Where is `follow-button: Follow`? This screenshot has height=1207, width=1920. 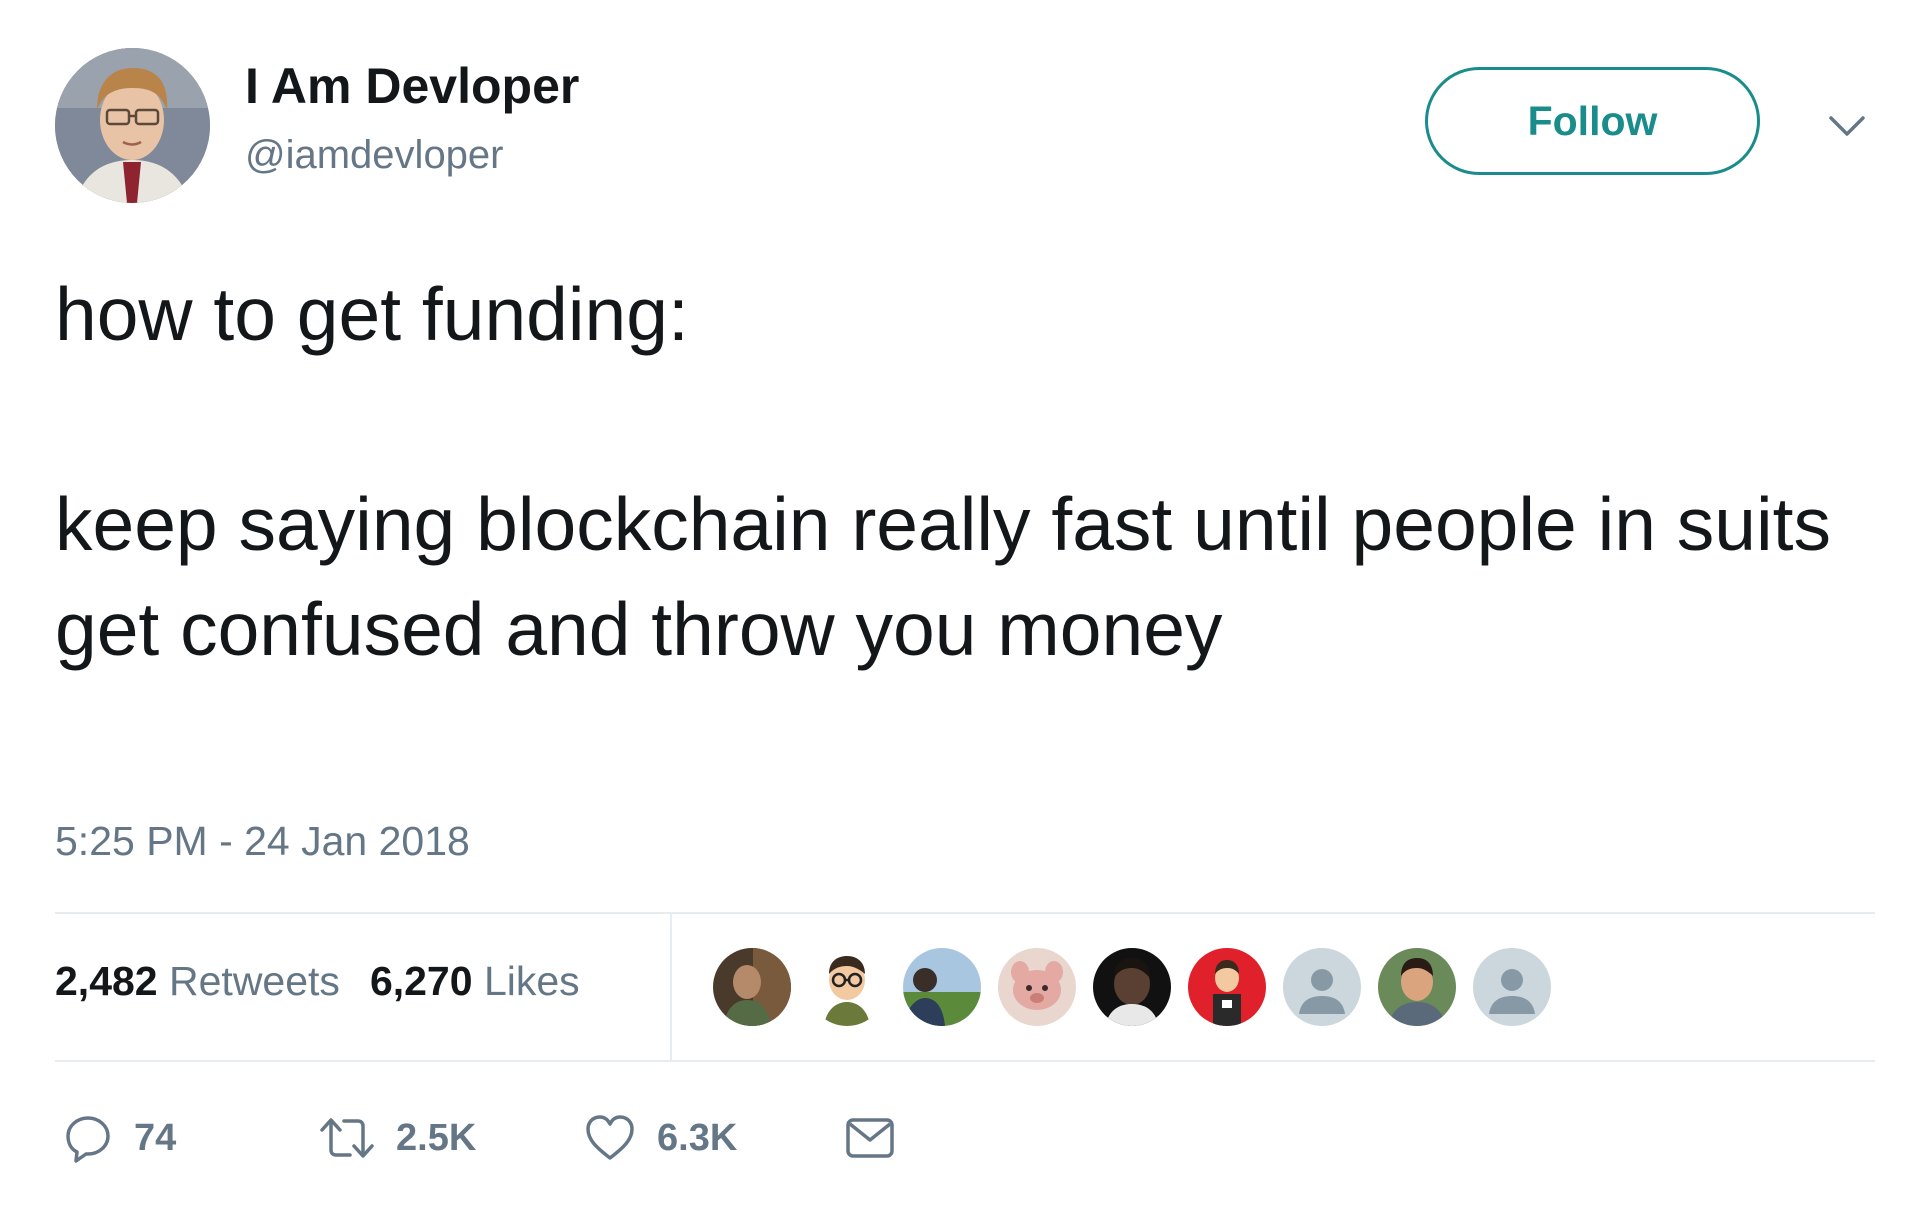
follow-button: Follow is located at coordinates (1592, 121).